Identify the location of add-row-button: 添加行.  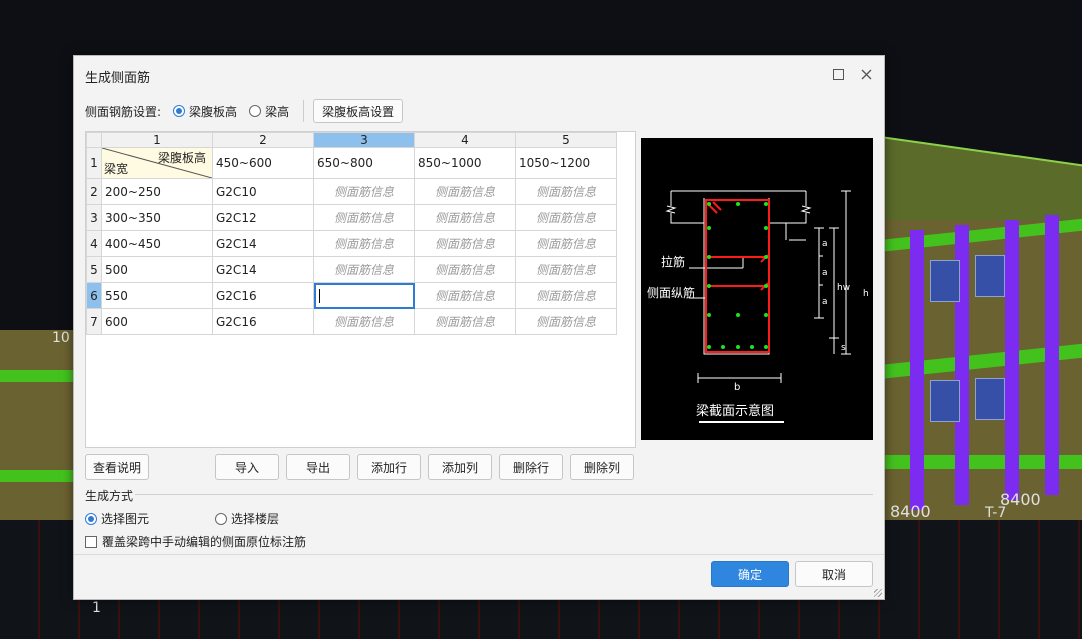
(389, 467).